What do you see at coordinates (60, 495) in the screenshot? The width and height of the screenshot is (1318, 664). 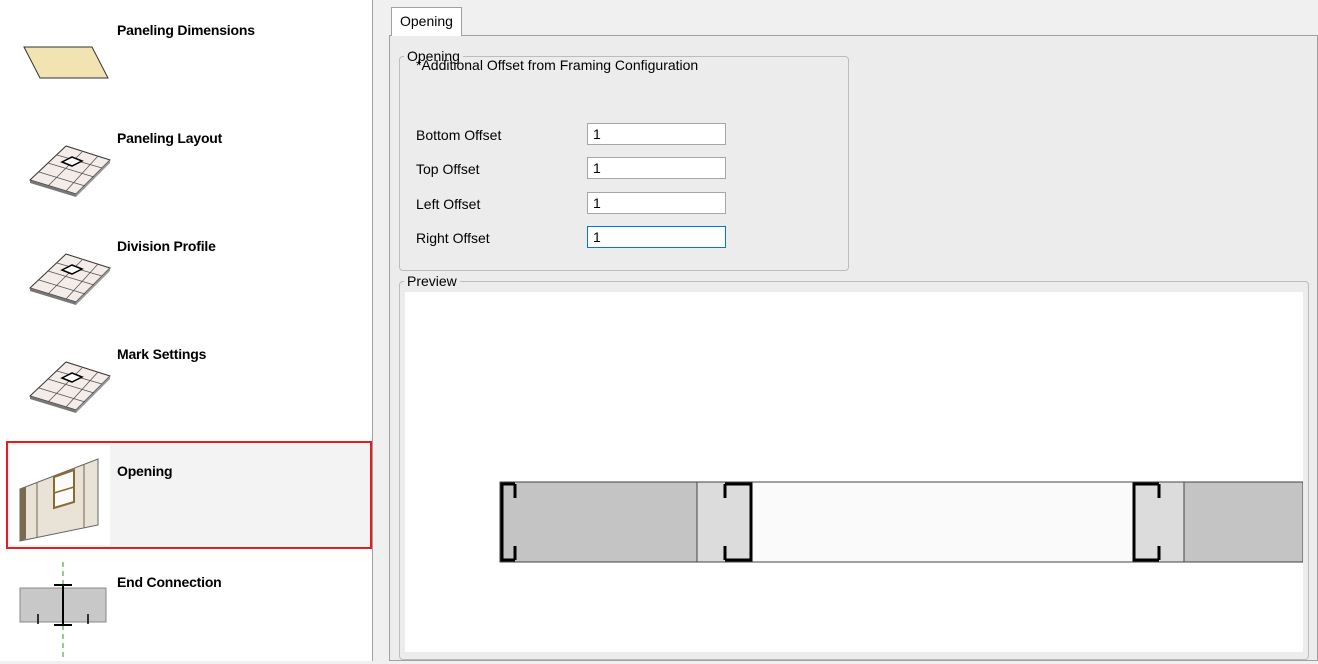 I see `wall-opening-icon` at bounding box center [60, 495].